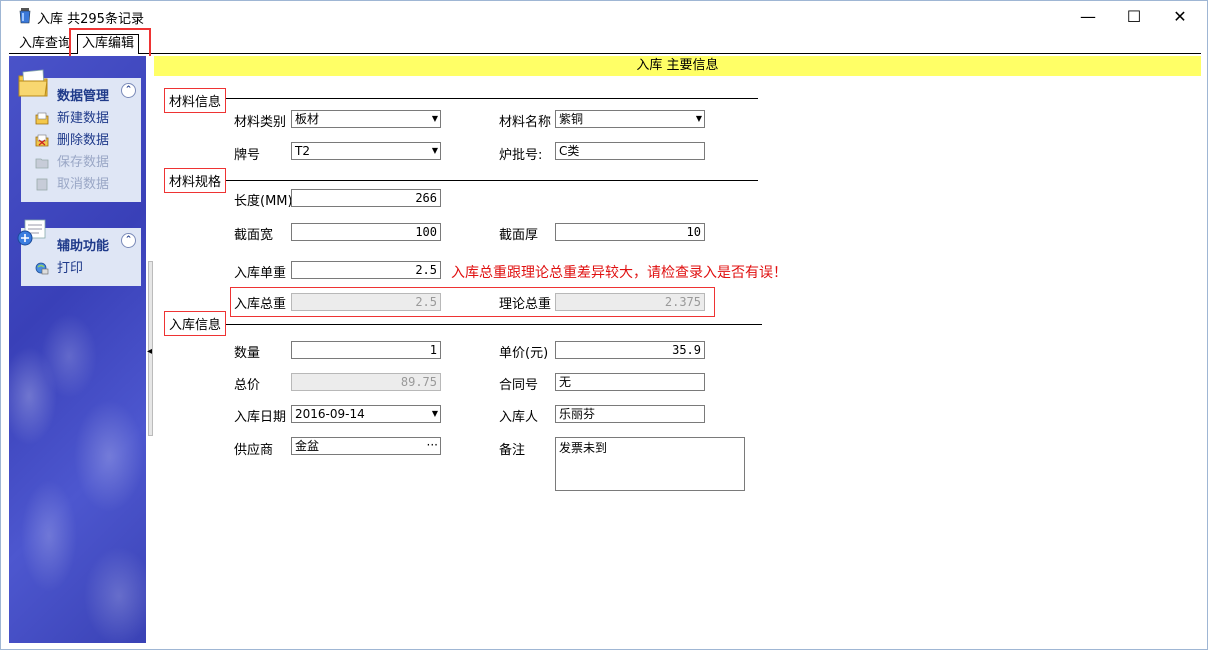  I want to click on supplier-input: 金盆 ···, so click(366, 446).